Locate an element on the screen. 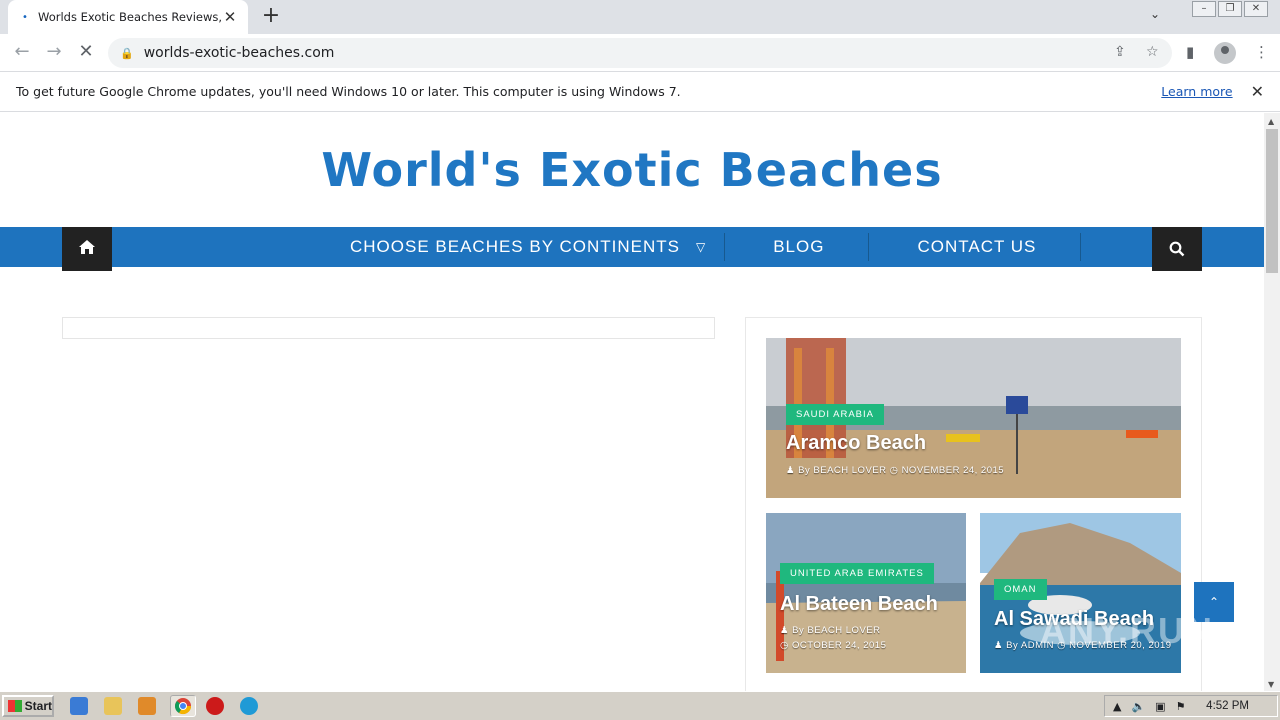  post-category: OMAN is located at coordinates (1020, 589).